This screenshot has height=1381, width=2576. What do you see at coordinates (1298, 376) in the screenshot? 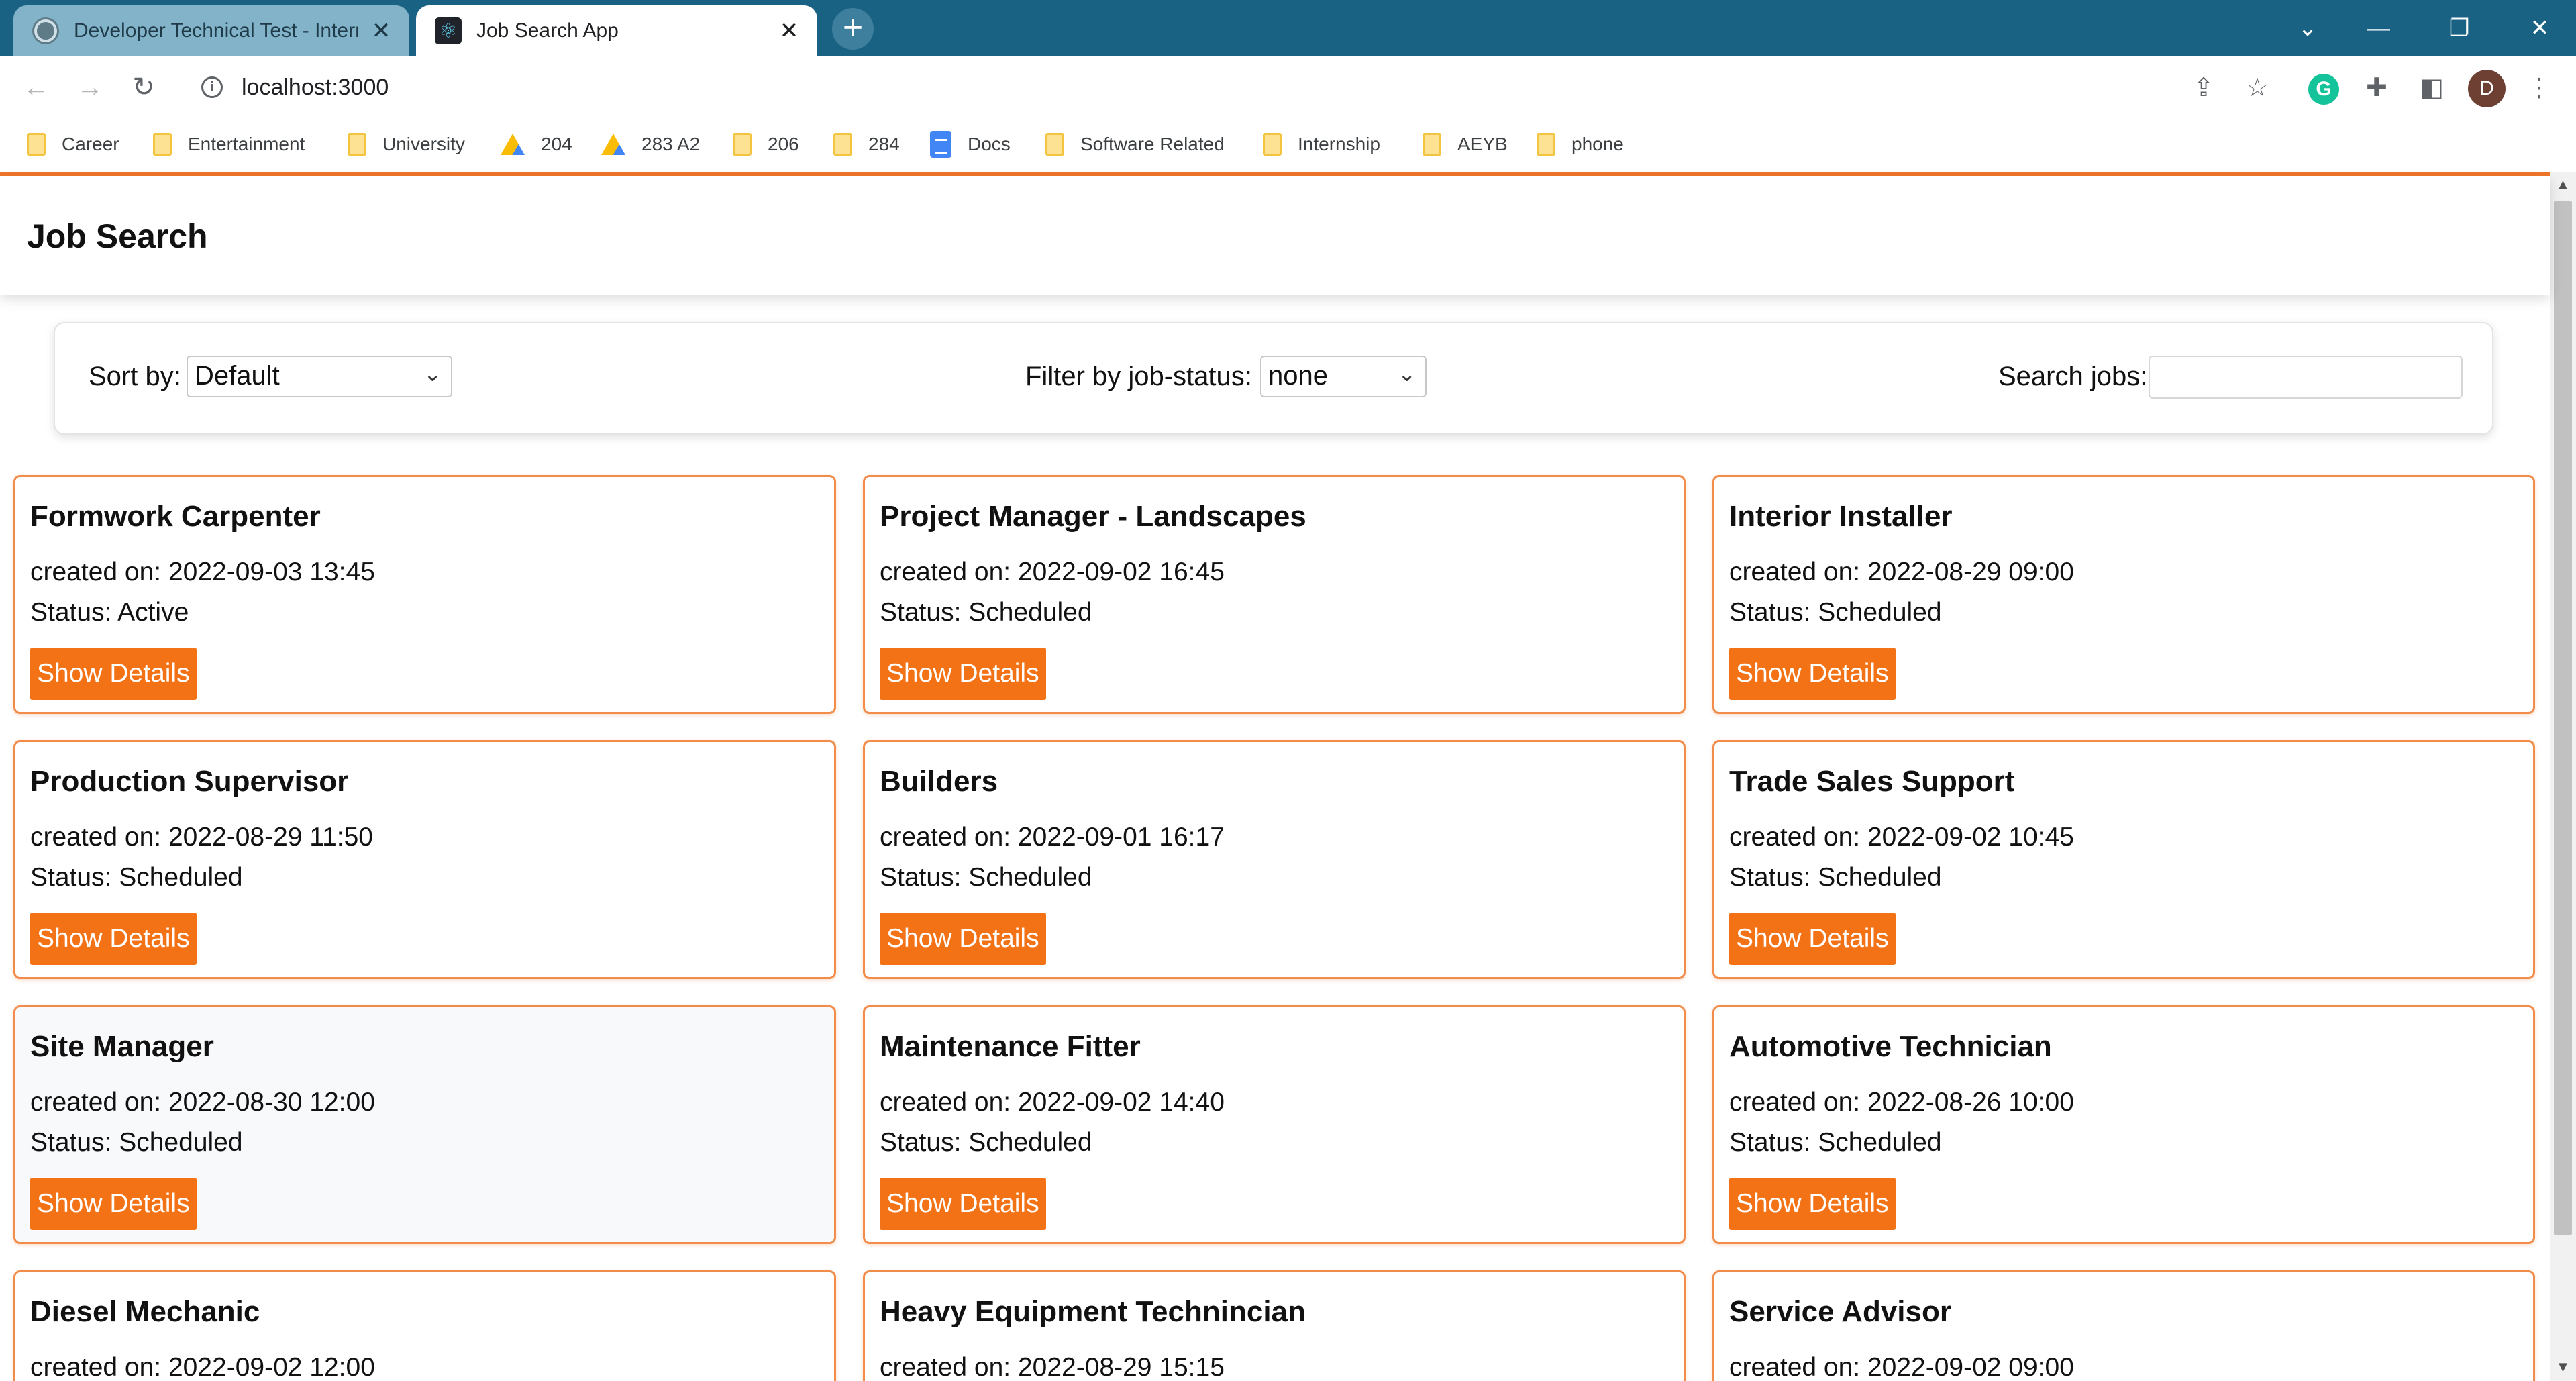
I see `filter-status-select-value: none` at bounding box center [1298, 376].